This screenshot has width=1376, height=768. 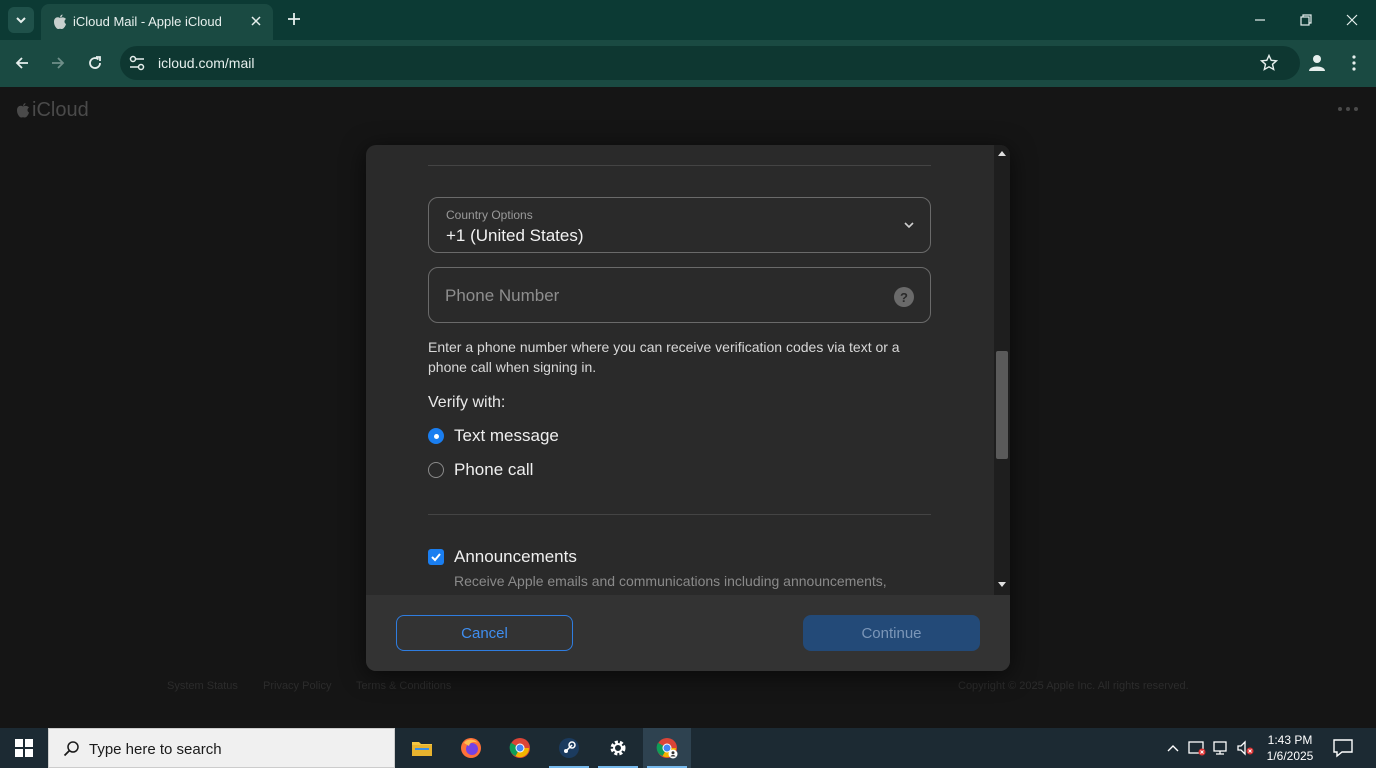 I want to click on forward-button, so click(x=58, y=63).